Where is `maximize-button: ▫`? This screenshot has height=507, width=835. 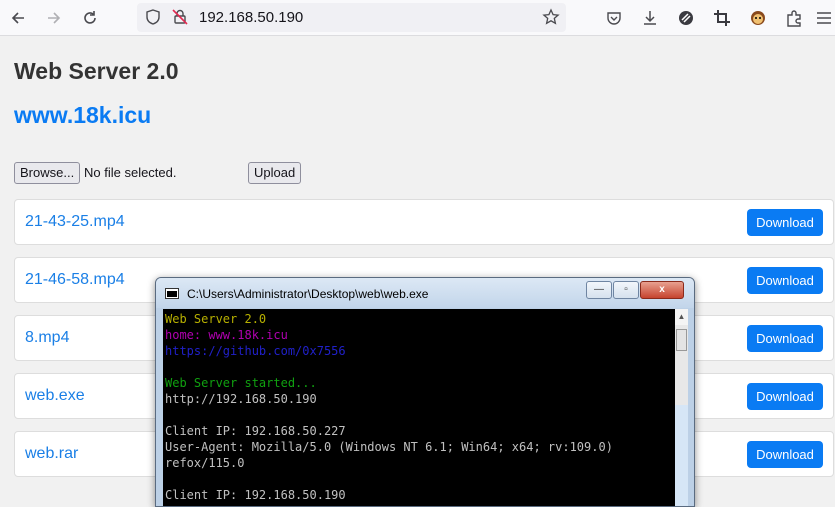 maximize-button: ▫ is located at coordinates (626, 290).